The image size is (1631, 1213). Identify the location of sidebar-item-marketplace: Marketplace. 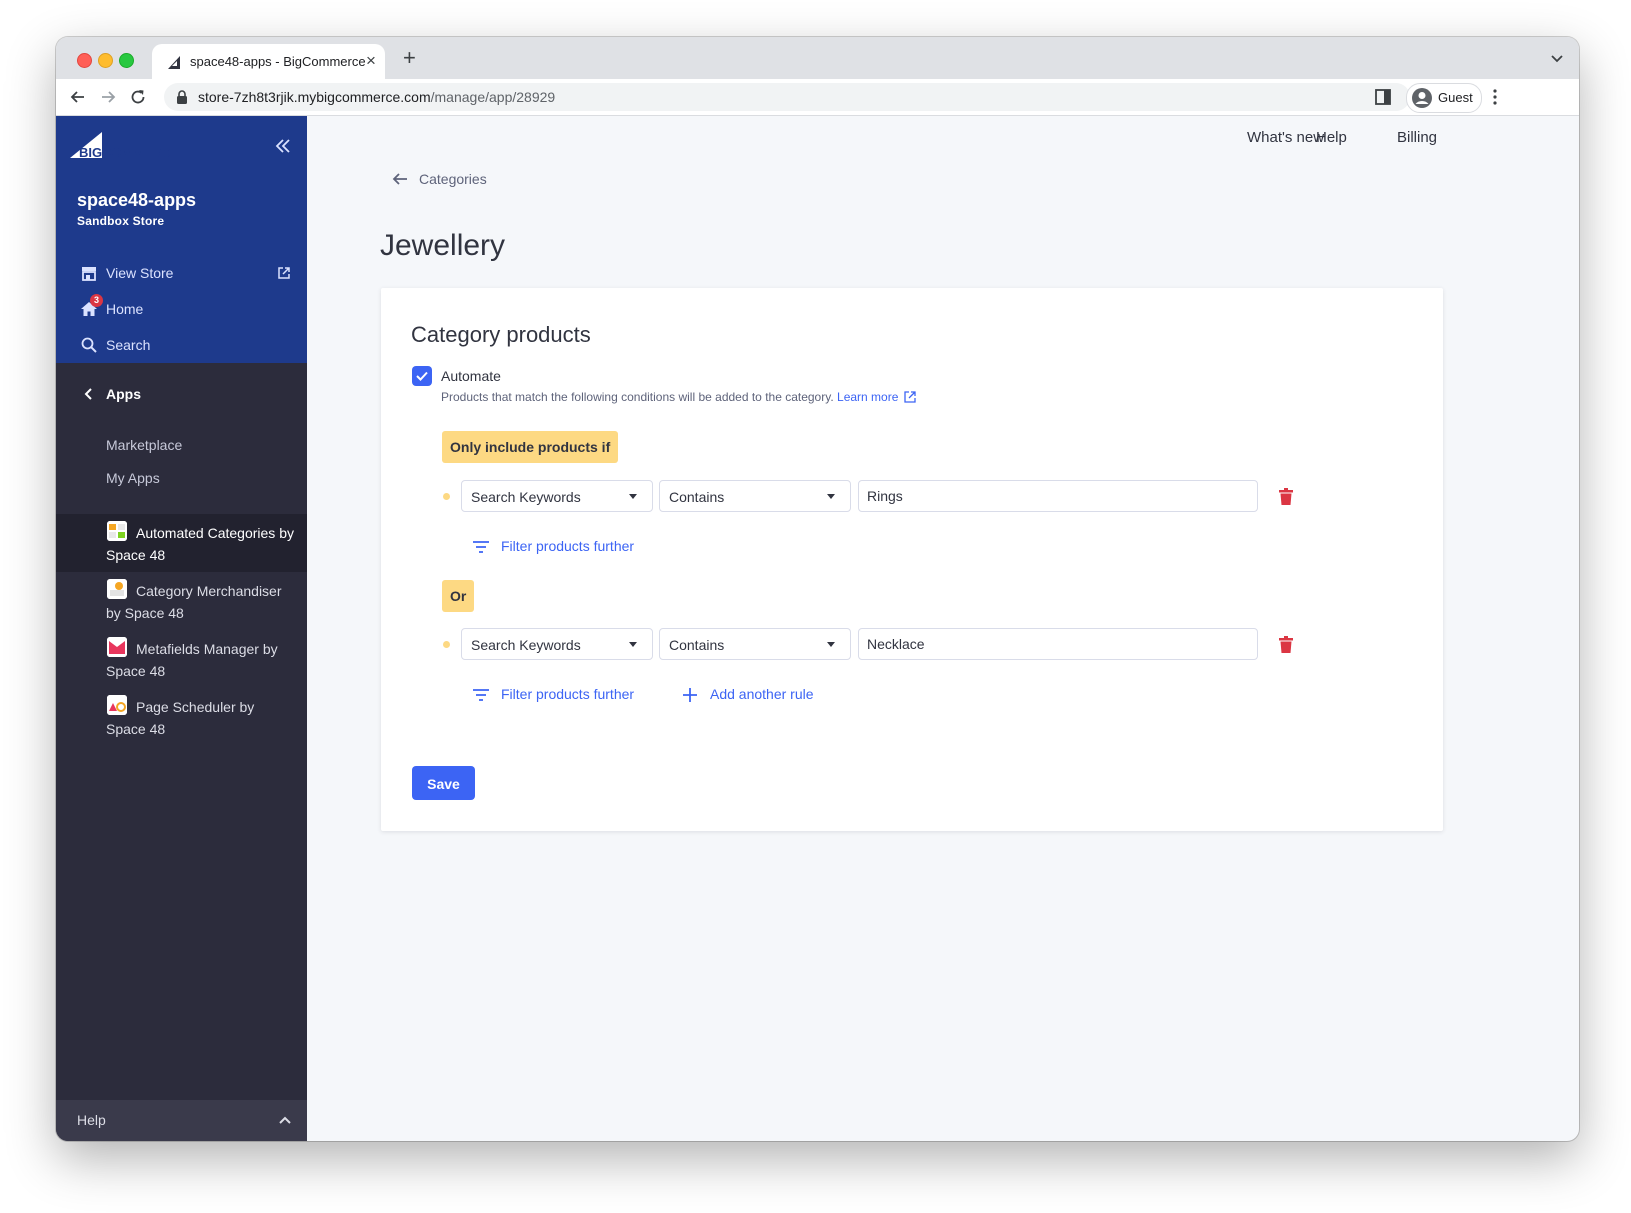
(144, 445).